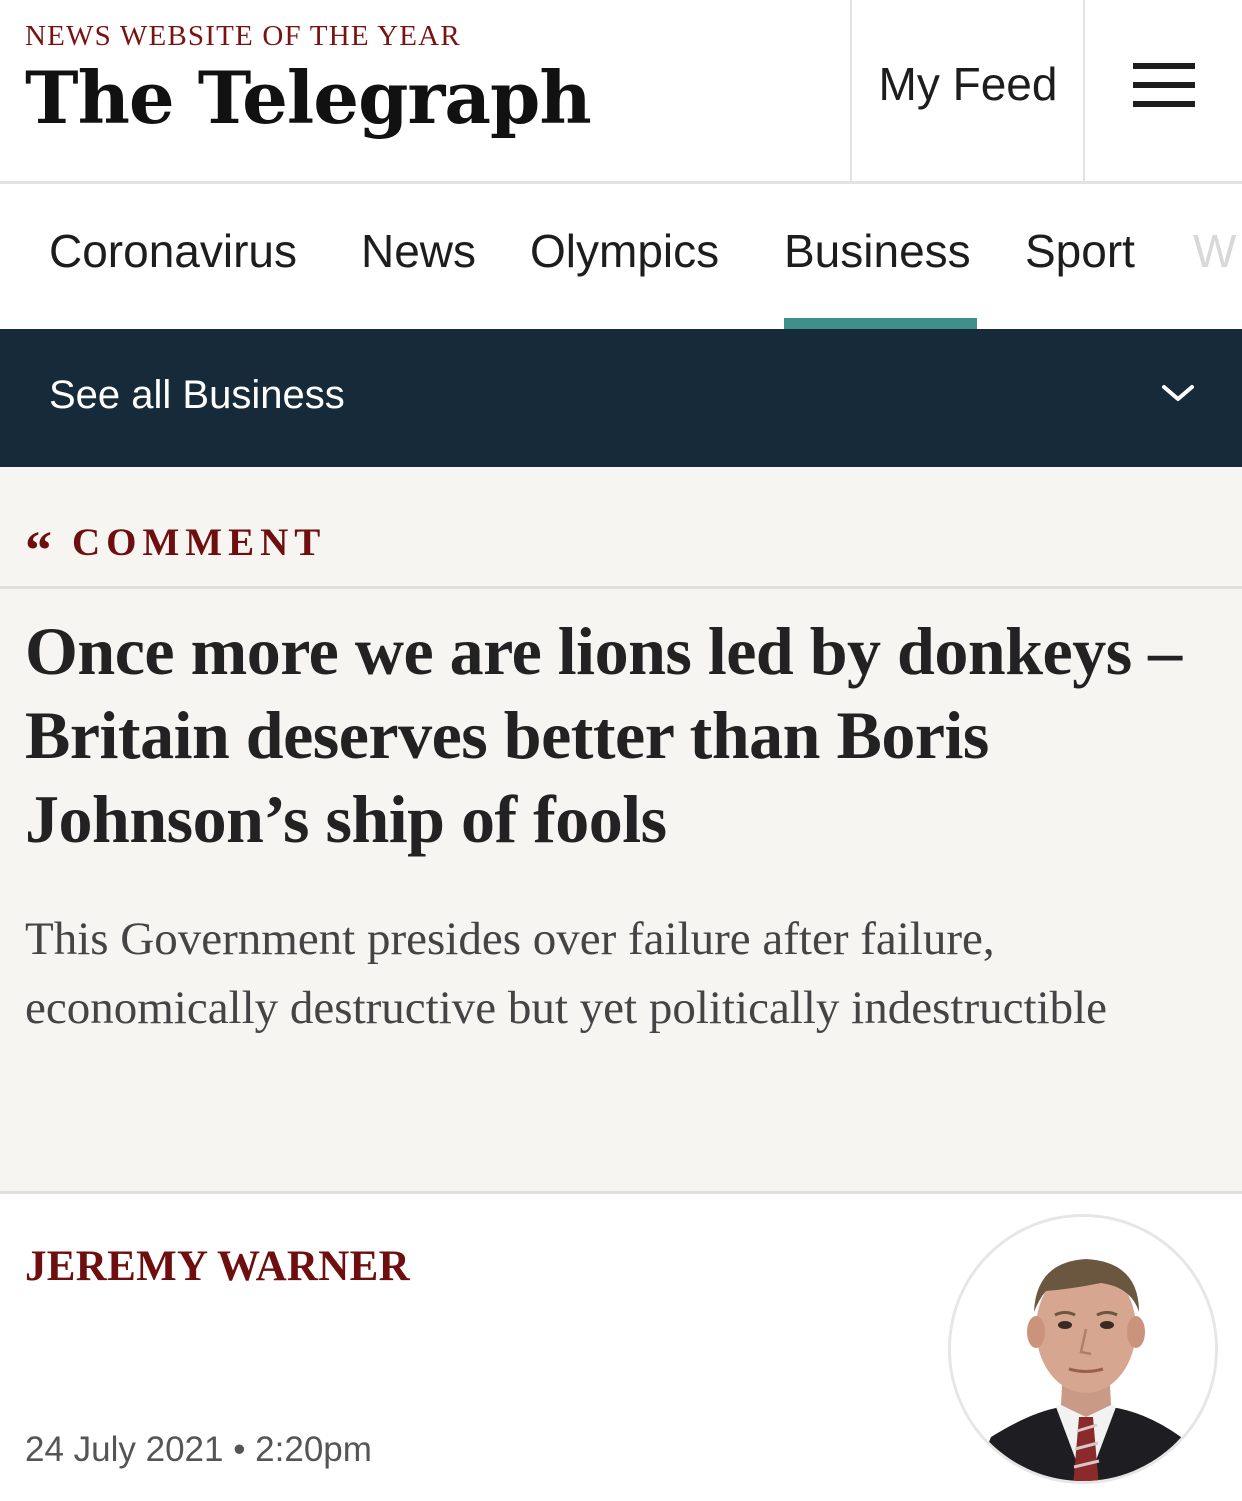 This screenshot has width=1242, height=1501. Describe the element at coordinates (199, 542) in the screenshot. I see `kicker-label: COMMENT` at that location.